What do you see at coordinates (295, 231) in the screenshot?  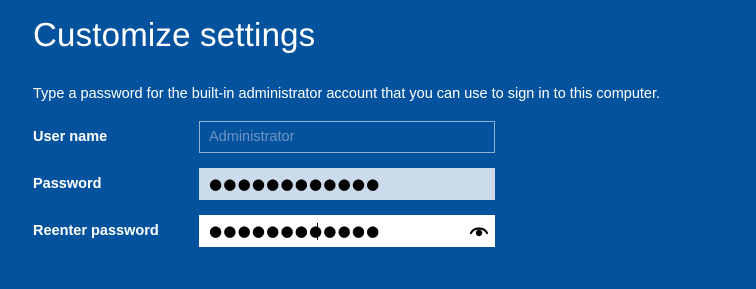 I see `reenter-password-masked-value: ●●●●●●●●●●●●` at bounding box center [295, 231].